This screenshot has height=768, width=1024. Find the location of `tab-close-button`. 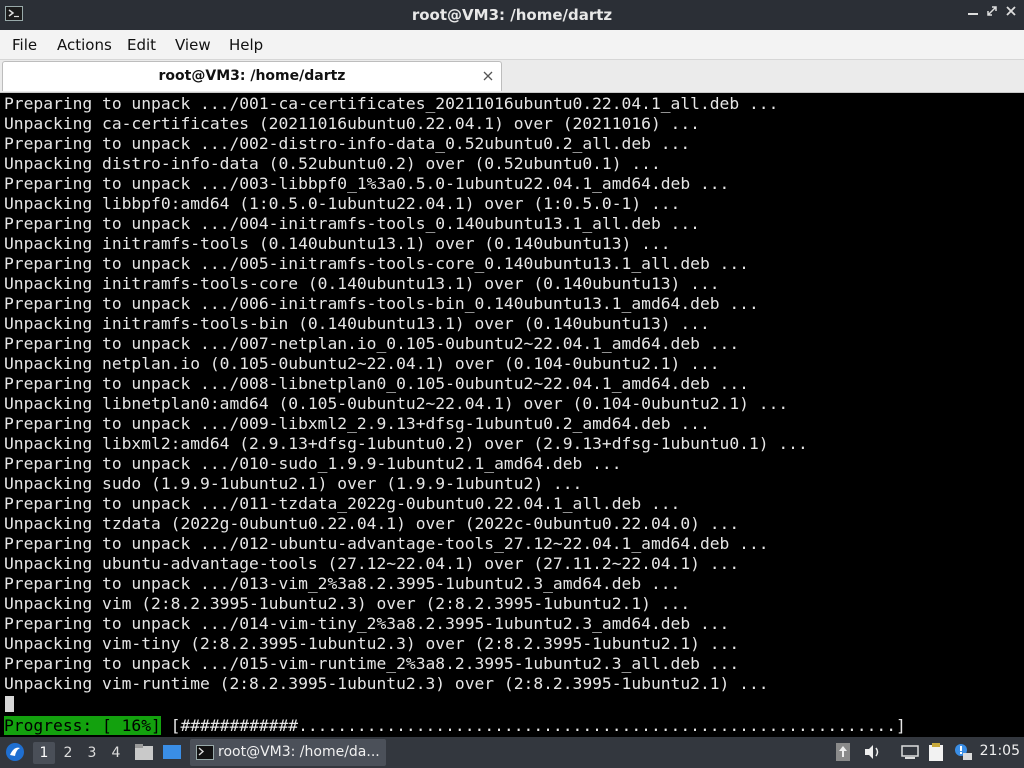

tab-close-button is located at coordinates (488, 76).